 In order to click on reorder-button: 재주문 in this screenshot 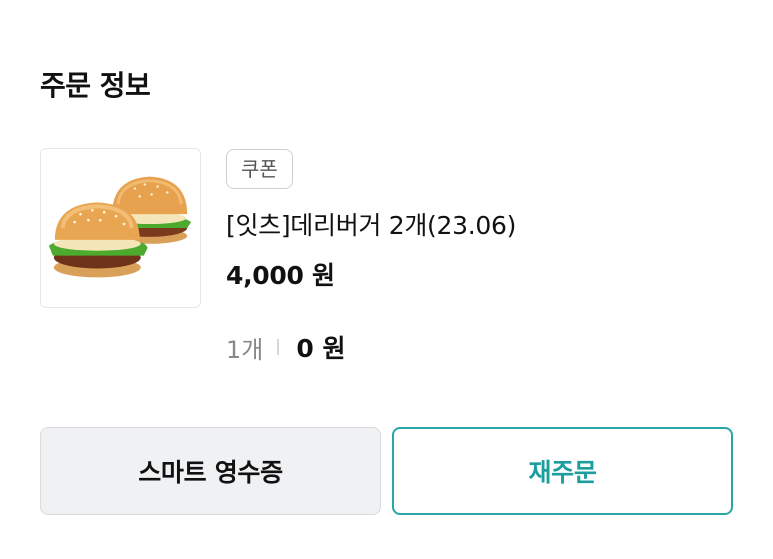, I will do `click(562, 471)`.